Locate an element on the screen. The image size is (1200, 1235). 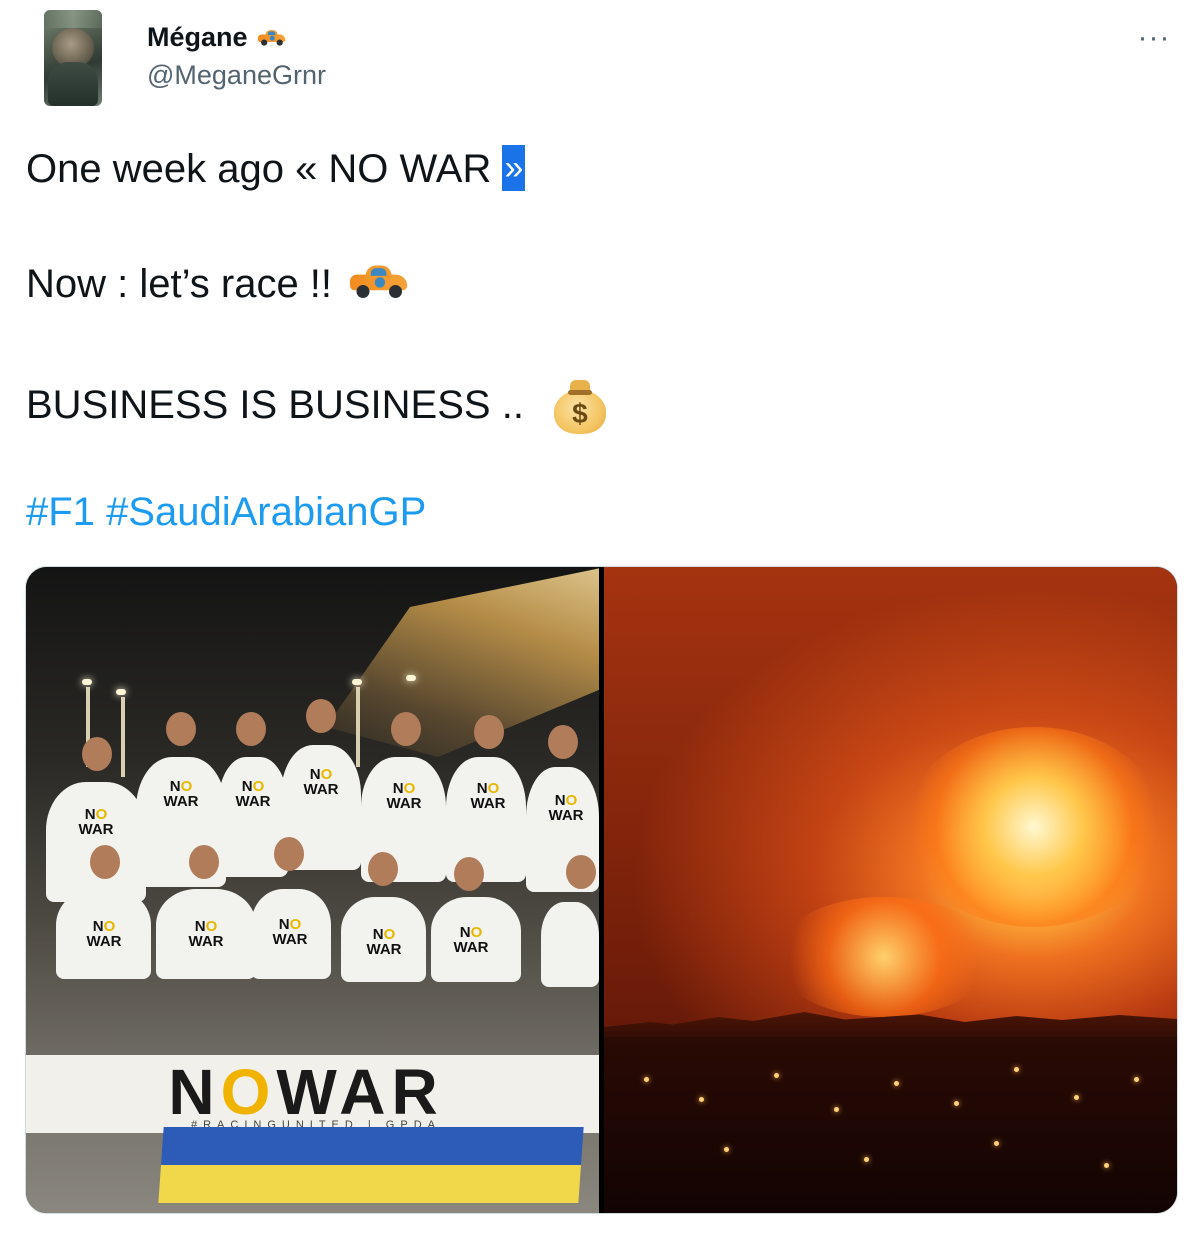
avatar-body is located at coordinates (73, 84).